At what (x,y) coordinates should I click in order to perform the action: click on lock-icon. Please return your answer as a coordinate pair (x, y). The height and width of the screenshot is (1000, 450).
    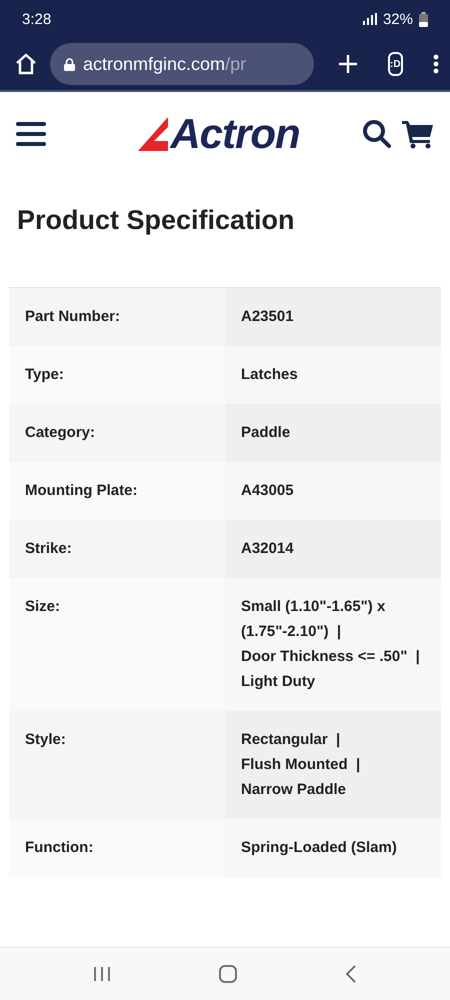
    Looking at the image, I should click on (69, 64).